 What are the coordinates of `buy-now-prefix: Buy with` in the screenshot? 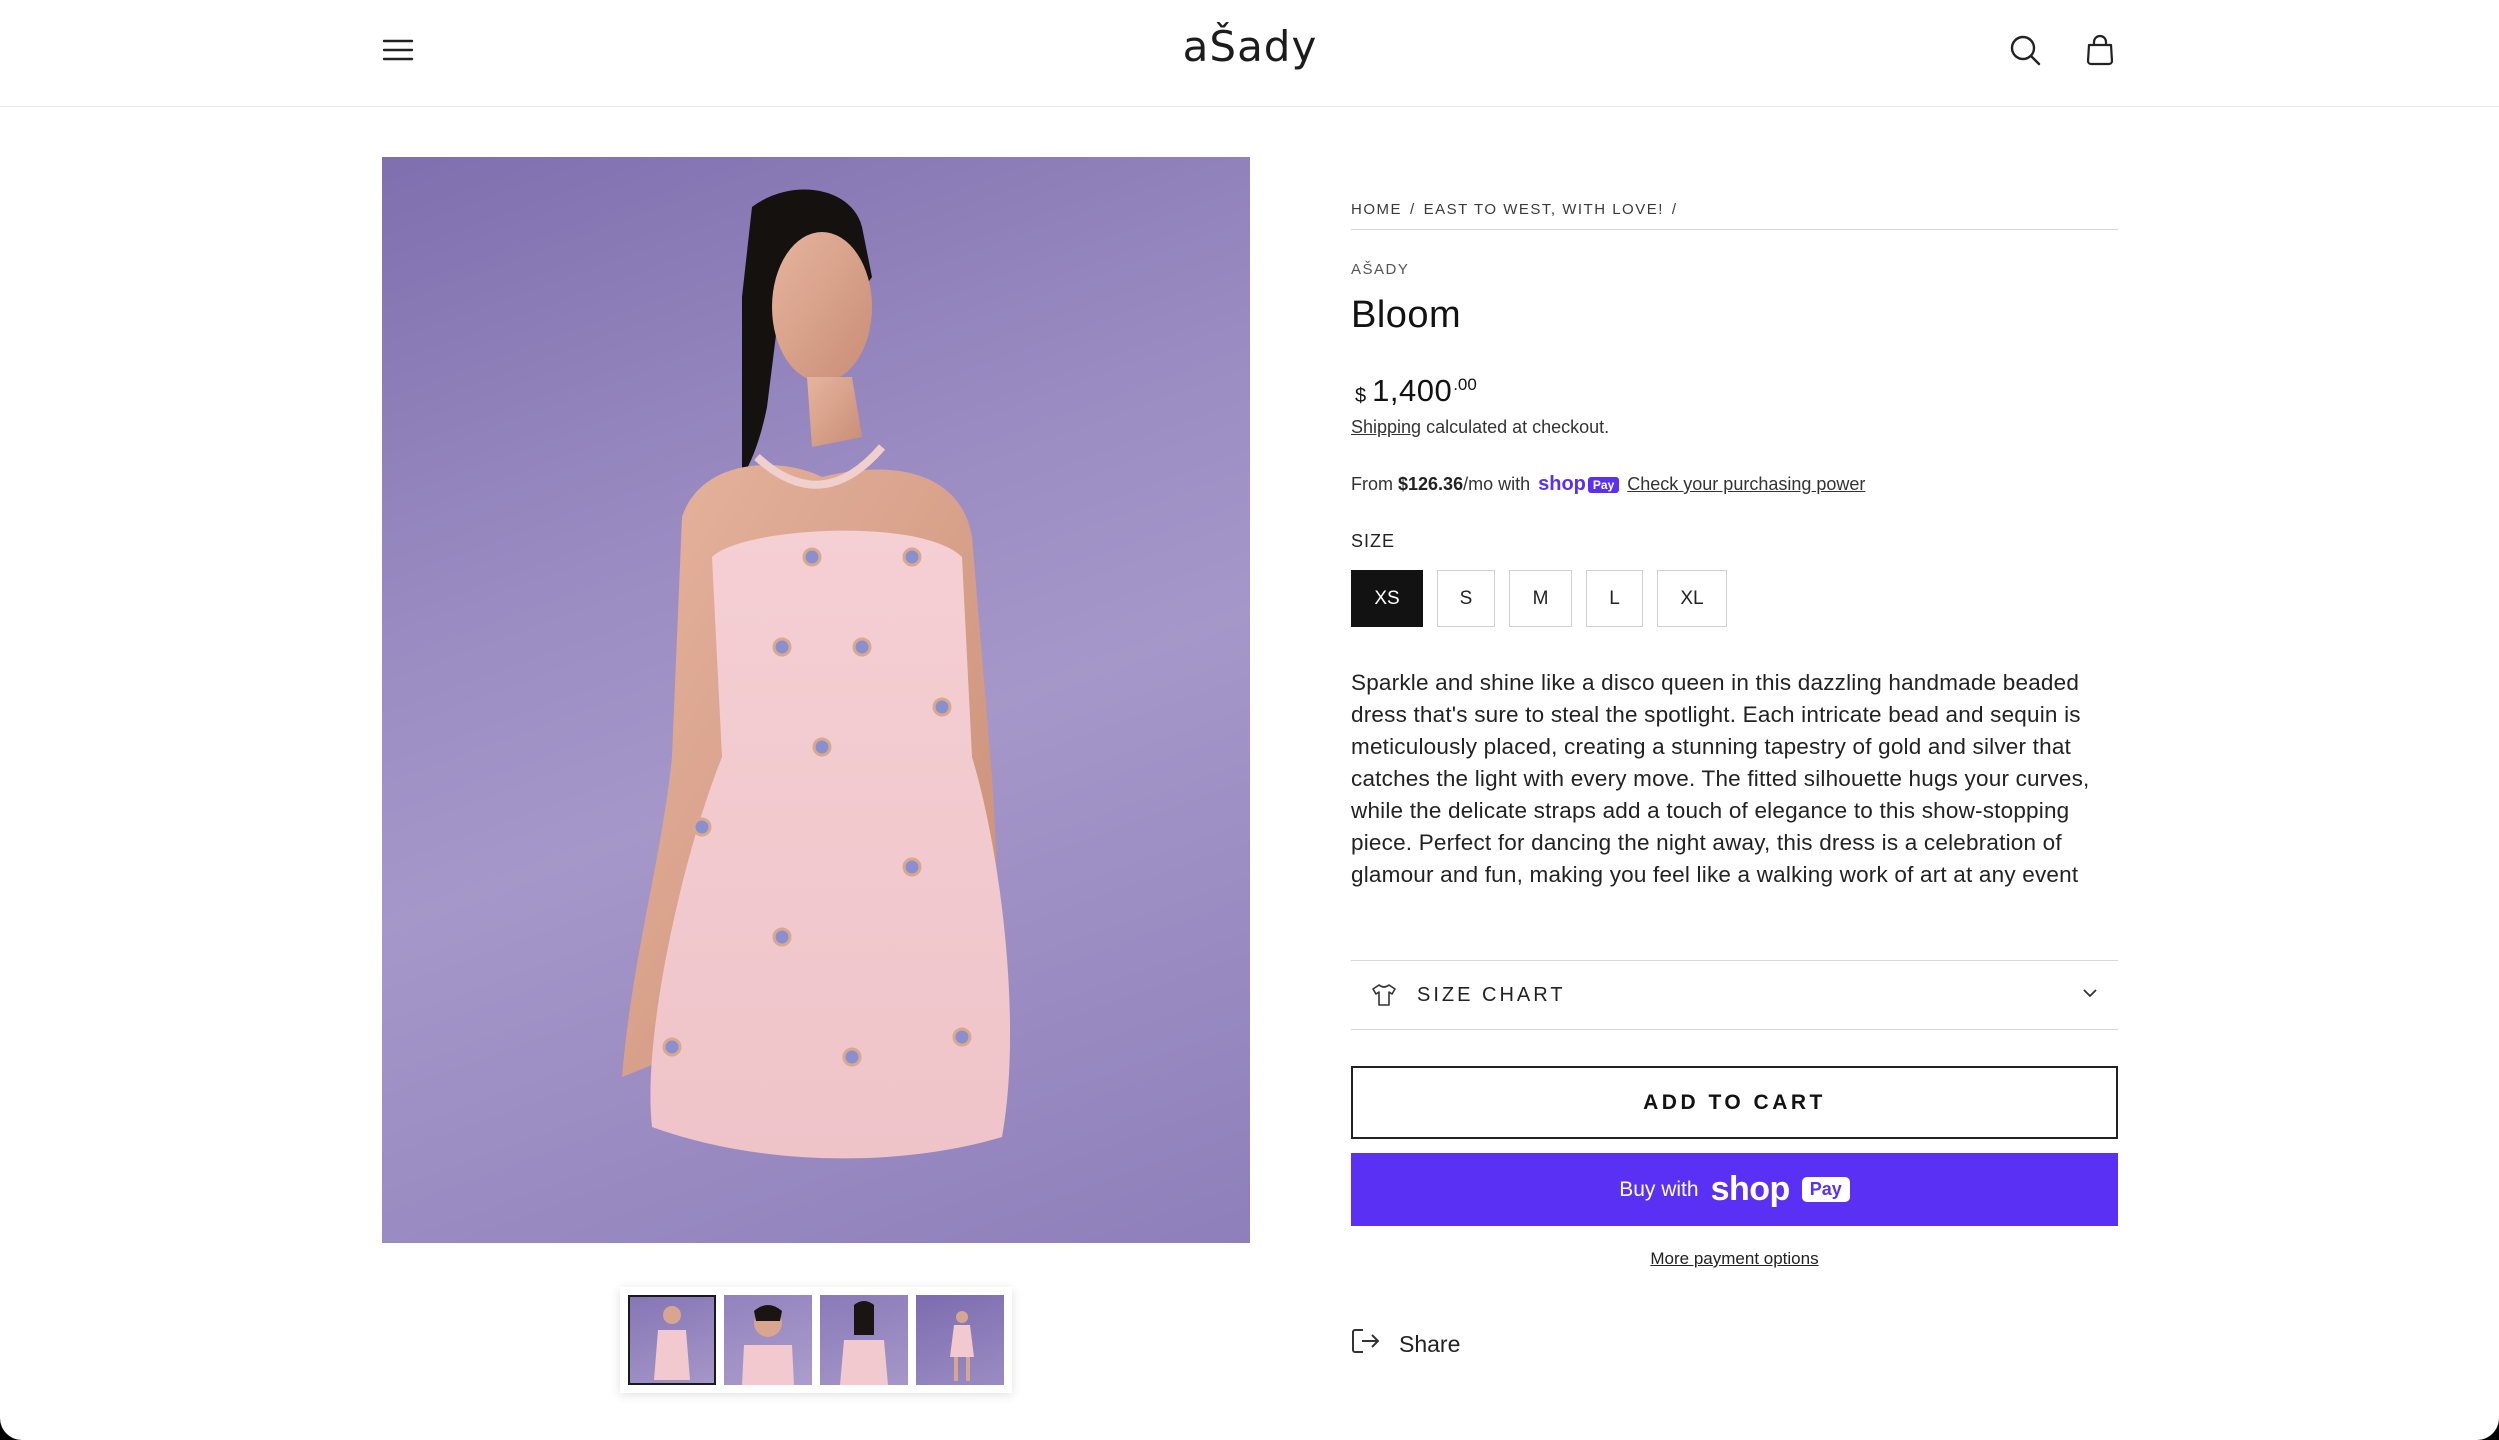 It's located at (1659, 1189).